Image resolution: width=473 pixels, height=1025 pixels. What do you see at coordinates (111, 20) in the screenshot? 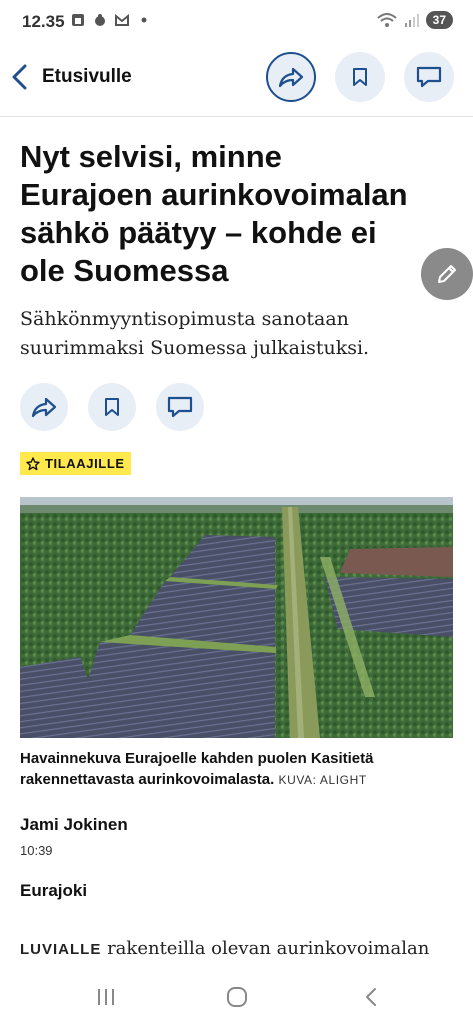
I see `notification-icons` at bounding box center [111, 20].